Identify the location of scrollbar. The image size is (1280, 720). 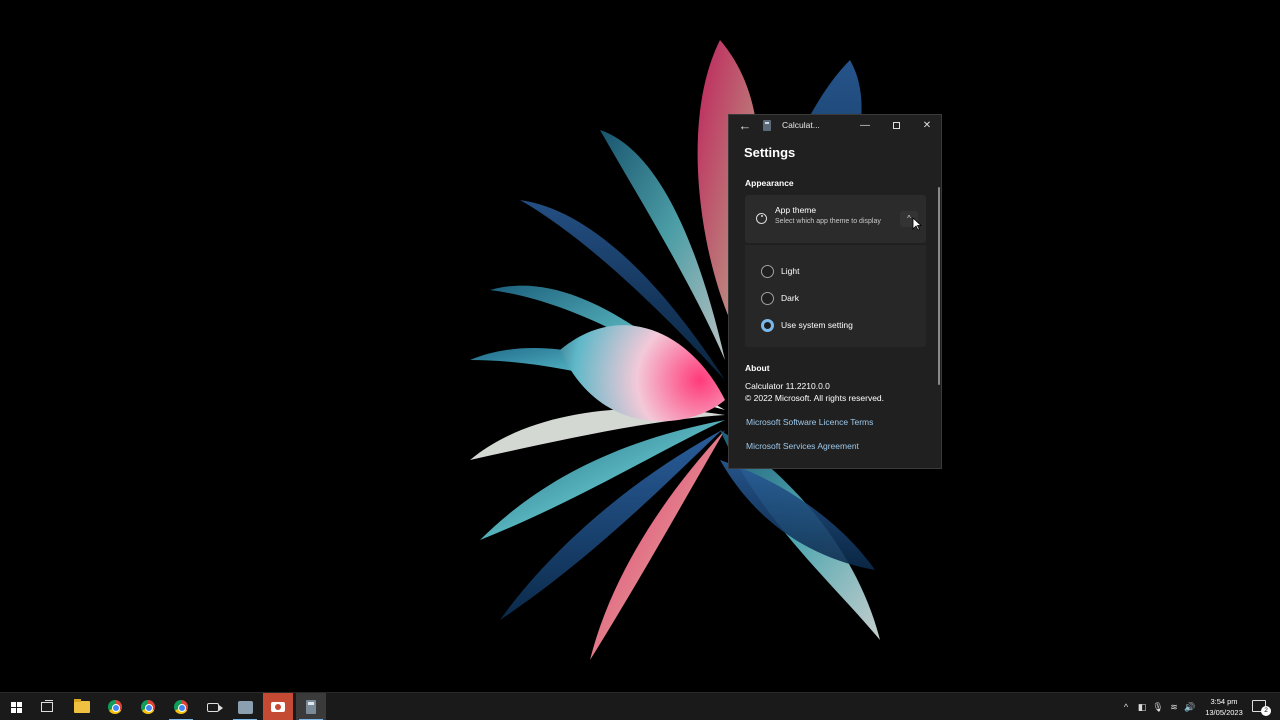
(939, 286).